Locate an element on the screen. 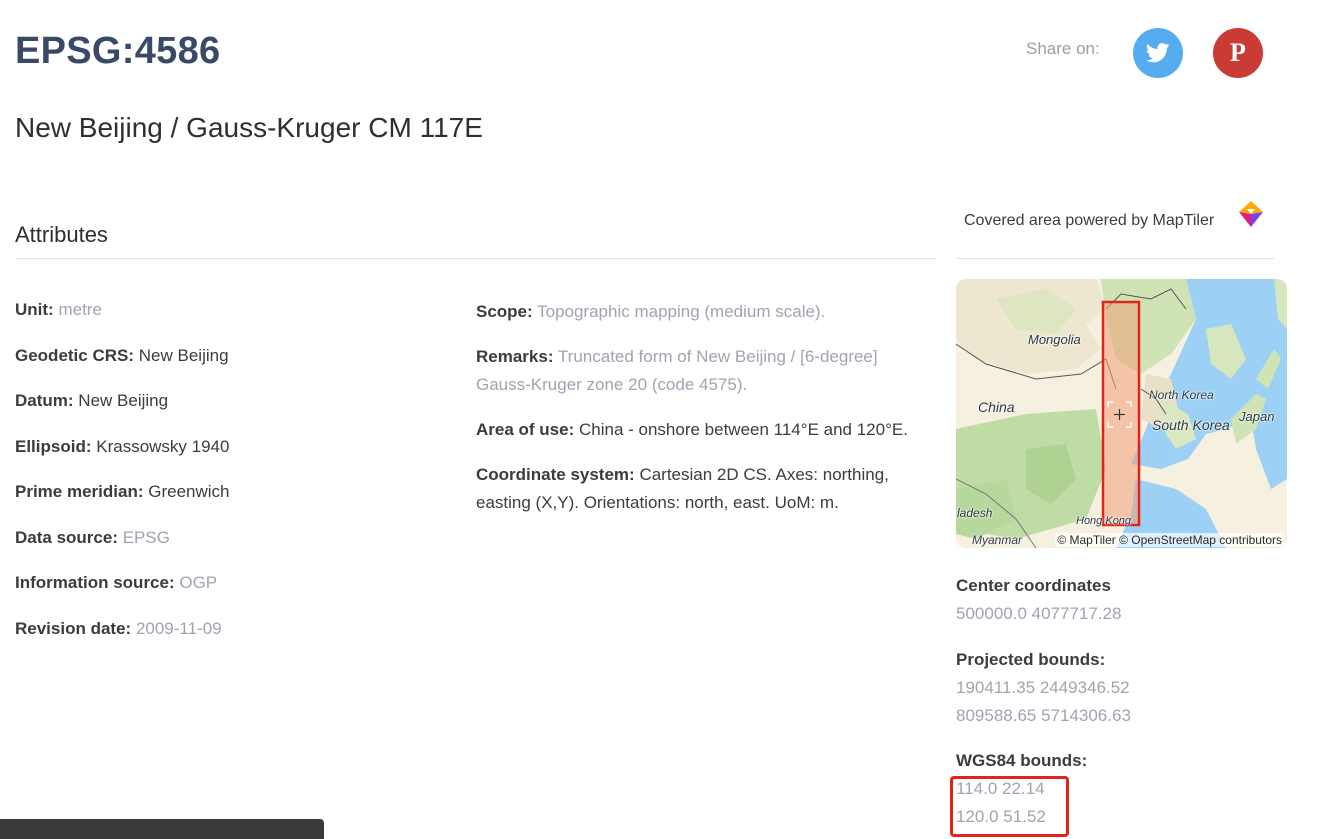 Image resolution: width=1322 pixels, height=839 pixels. attr-label: Prime meridian: is located at coordinates (79, 491).